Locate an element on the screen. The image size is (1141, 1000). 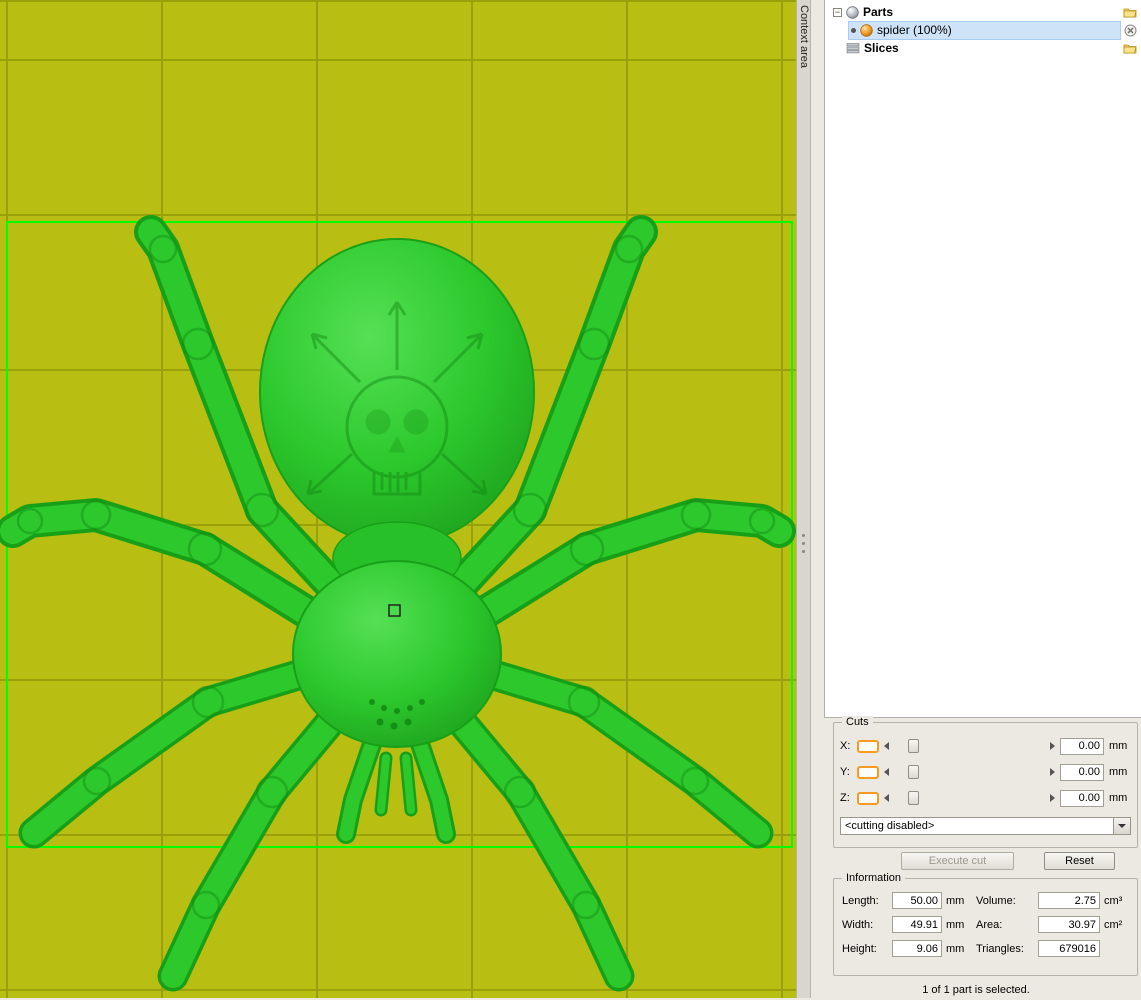
width-label: Width: is located at coordinates (858, 924).